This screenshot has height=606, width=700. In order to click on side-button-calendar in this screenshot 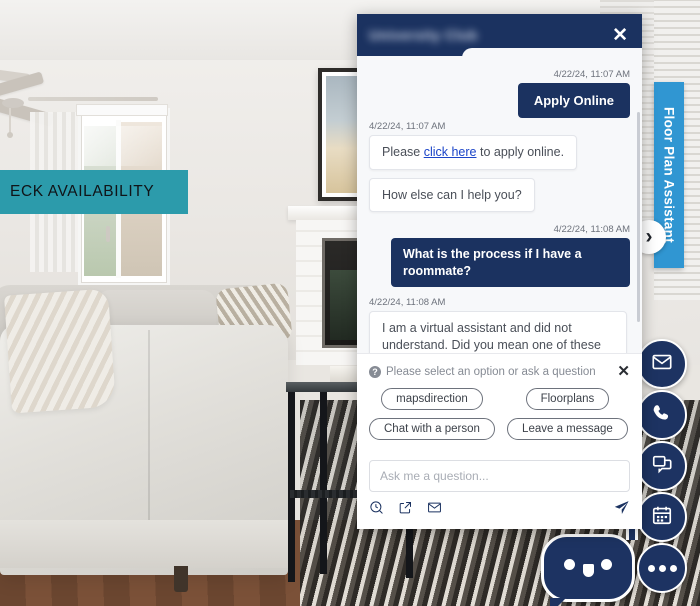, I will do `click(662, 517)`.